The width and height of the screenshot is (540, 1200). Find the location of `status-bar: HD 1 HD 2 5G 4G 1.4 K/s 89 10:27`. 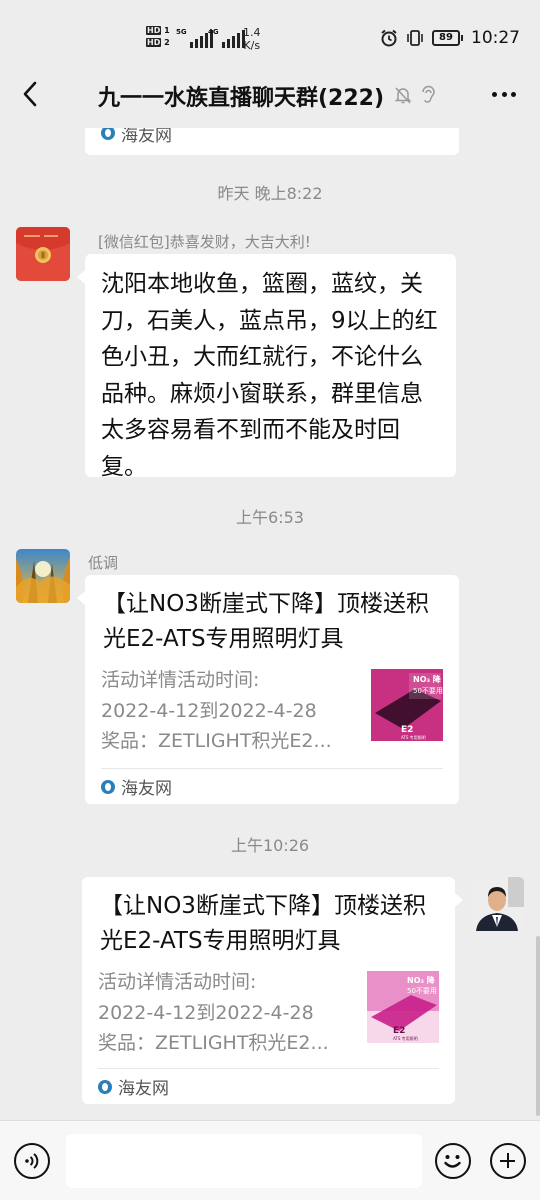

status-bar: HD 1 HD 2 5G 4G 1.4 K/s 89 10:27 is located at coordinates (270, 30).